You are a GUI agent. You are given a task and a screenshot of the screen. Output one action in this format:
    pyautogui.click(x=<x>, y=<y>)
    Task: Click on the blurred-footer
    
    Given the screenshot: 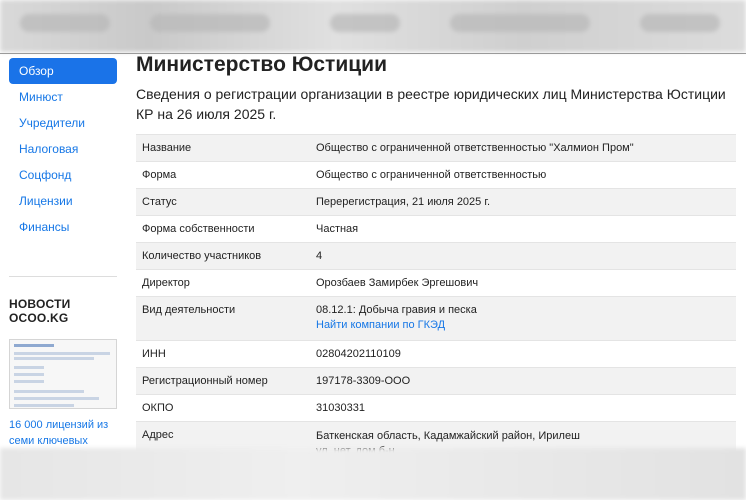 What is the action you would take?
    pyautogui.click(x=373, y=474)
    